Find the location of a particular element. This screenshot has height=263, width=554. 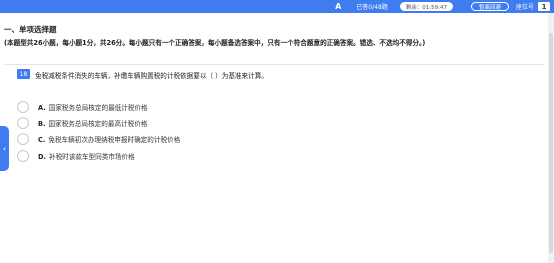

temporary-leave-button: 暂离回避 is located at coordinates (489, 6).